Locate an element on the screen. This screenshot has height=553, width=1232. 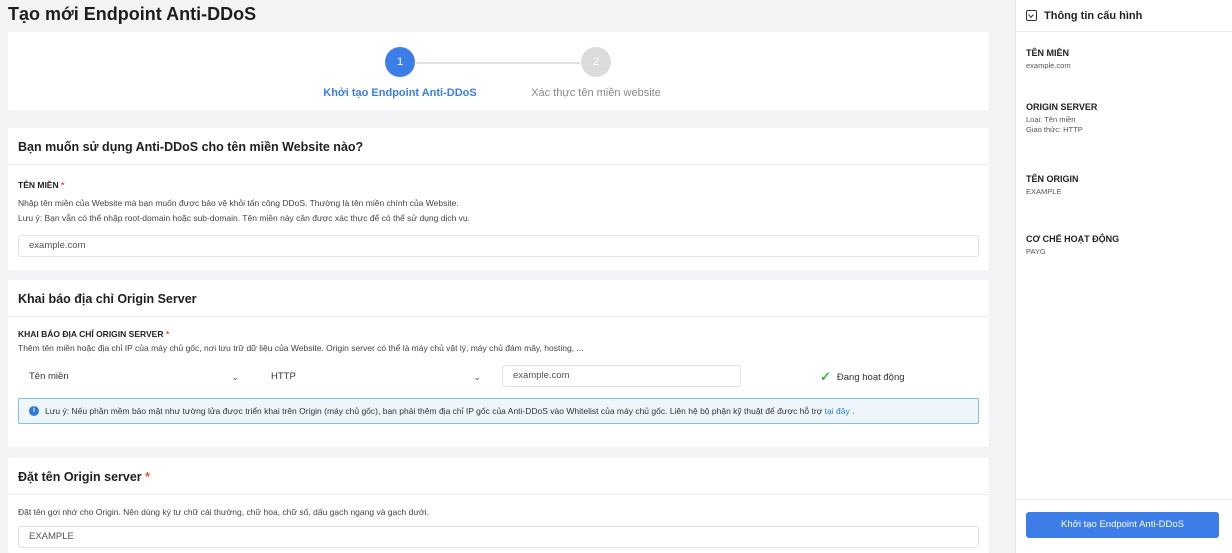
calendar-check-icon is located at coordinates (1031, 15).